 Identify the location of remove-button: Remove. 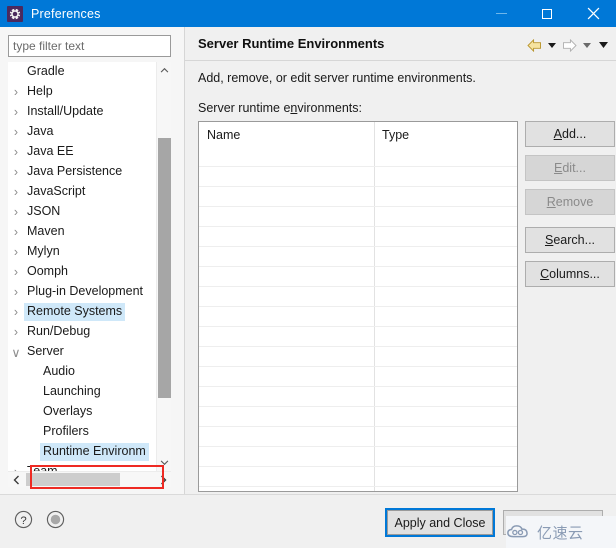
(570, 202).